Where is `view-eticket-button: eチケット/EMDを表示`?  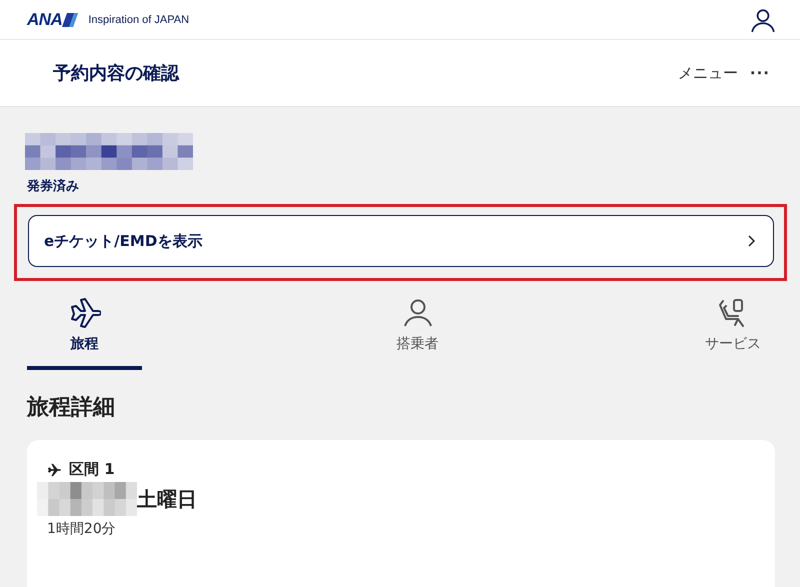 view-eticket-button: eチケット/EMDを表示 is located at coordinates (401, 241).